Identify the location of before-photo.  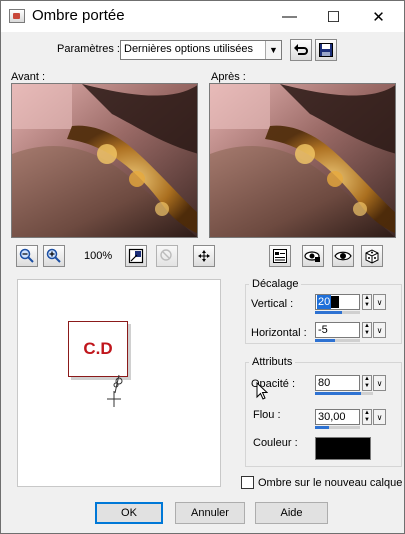
(104, 160).